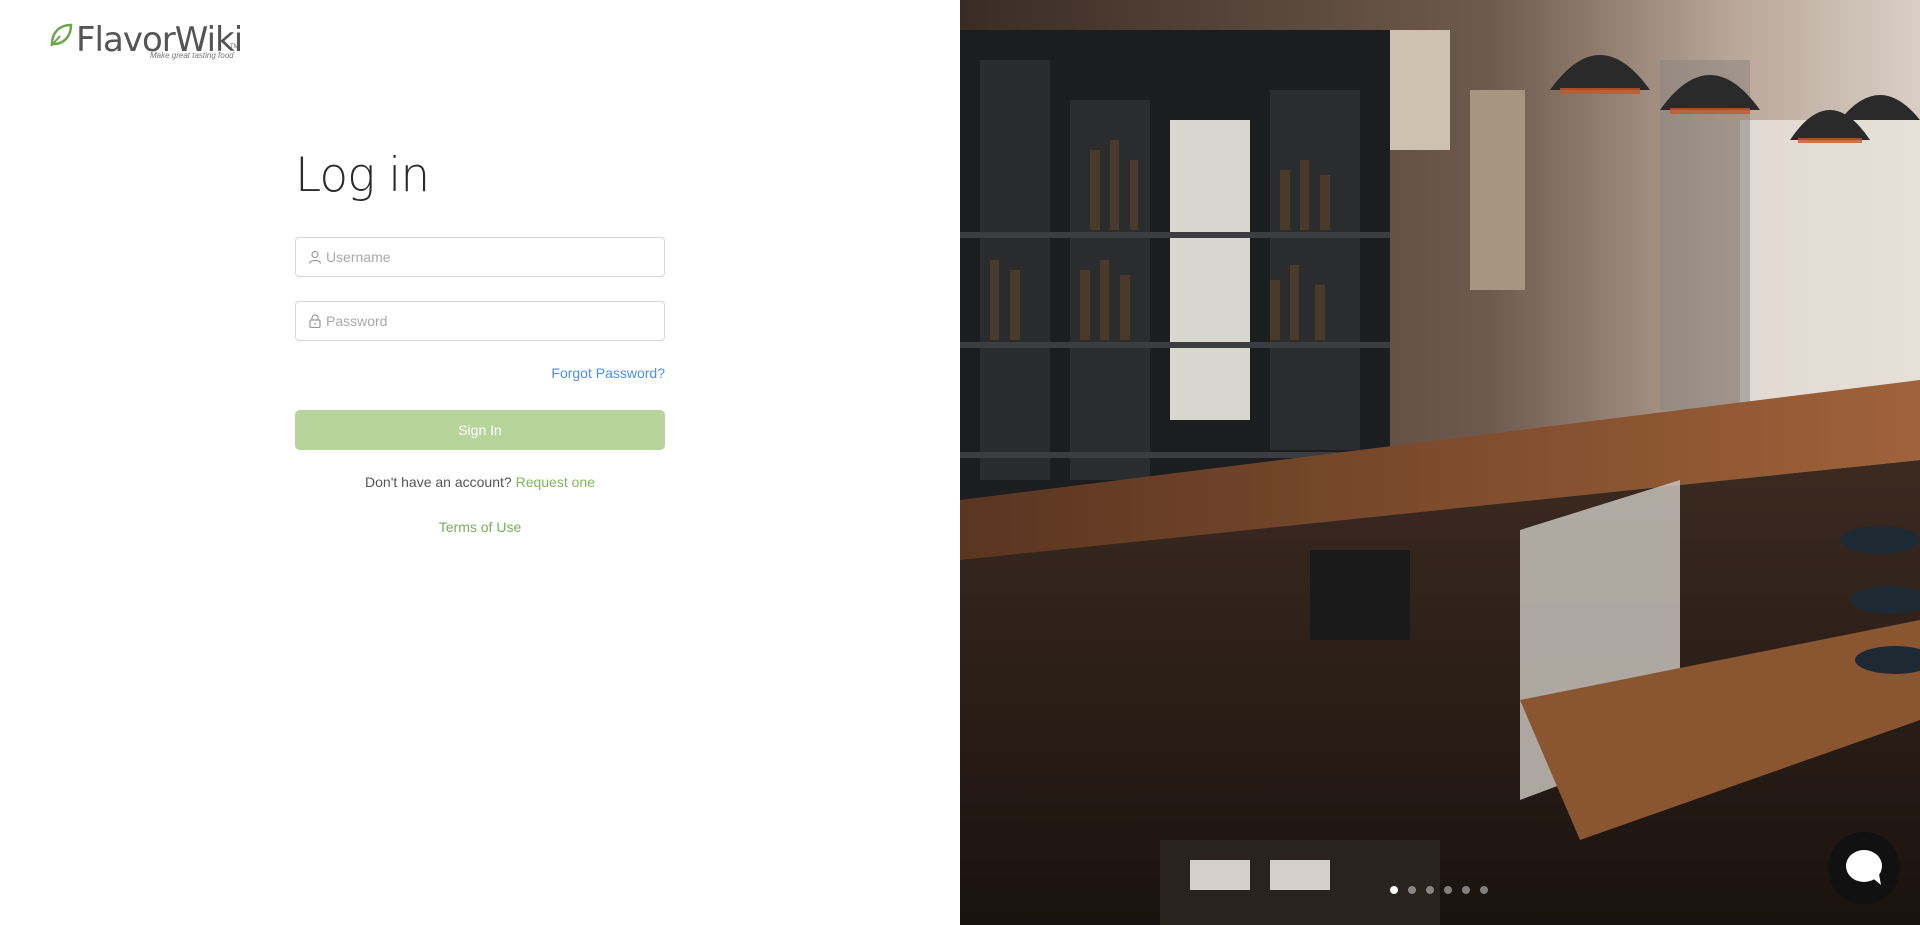 The image size is (1920, 925). Describe the element at coordinates (1439, 890) in the screenshot. I see `carousel-dots` at that location.